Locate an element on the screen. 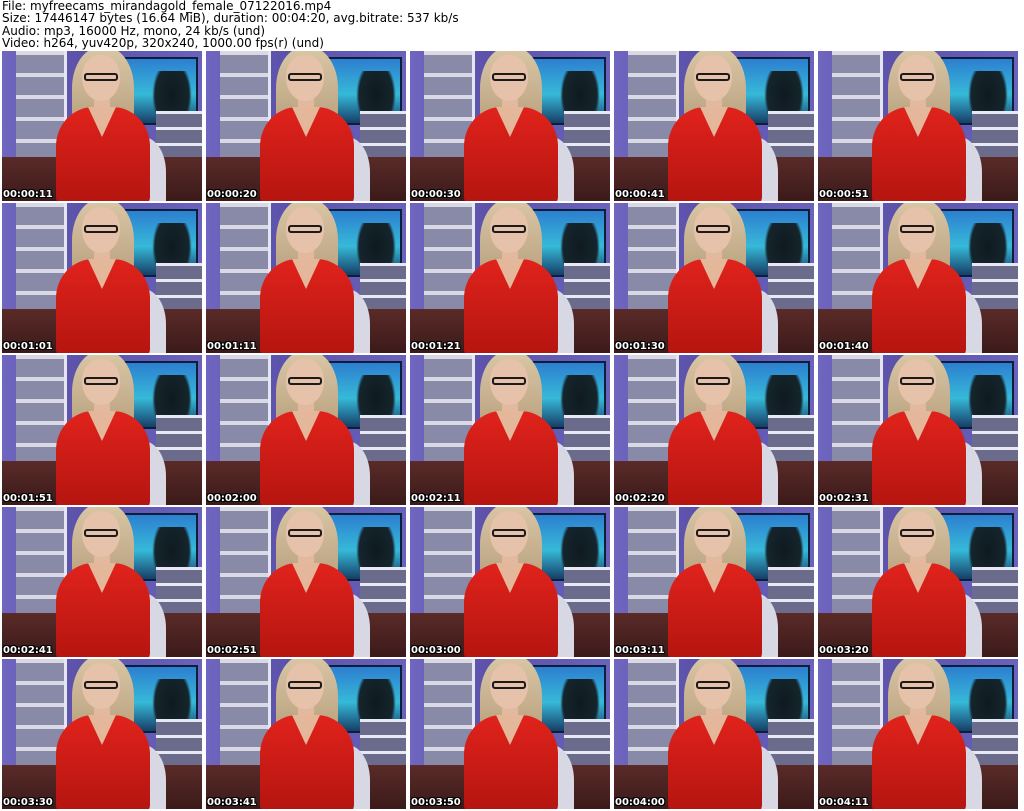 The height and width of the screenshot is (811, 1024). video-thumbnail: 00:01:11 is located at coordinates (306, 278).